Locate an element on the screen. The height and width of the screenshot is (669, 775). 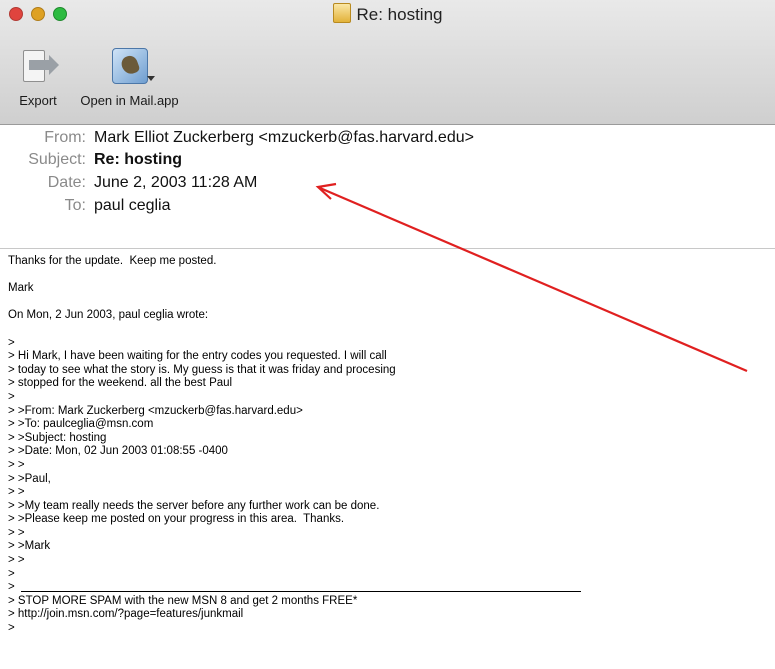
subject-label: Subject: is located at coordinates (57, 159).